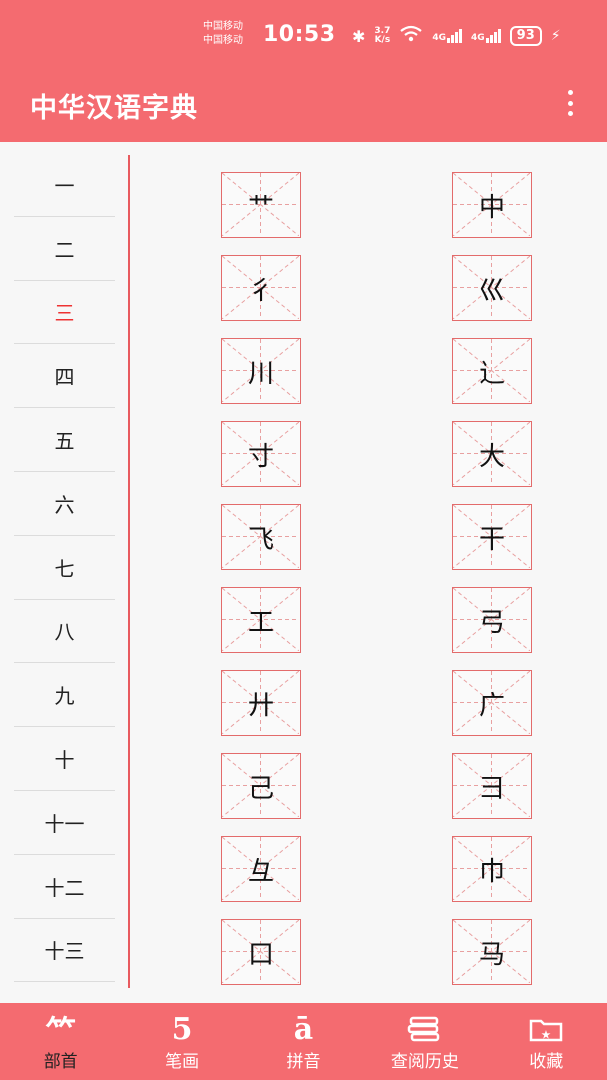 Image resolution: width=607 pixels, height=1080 pixels. Describe the element at coordinates (182, 1062) in the screenshot. I see `nav-label: 笔画` at that location.